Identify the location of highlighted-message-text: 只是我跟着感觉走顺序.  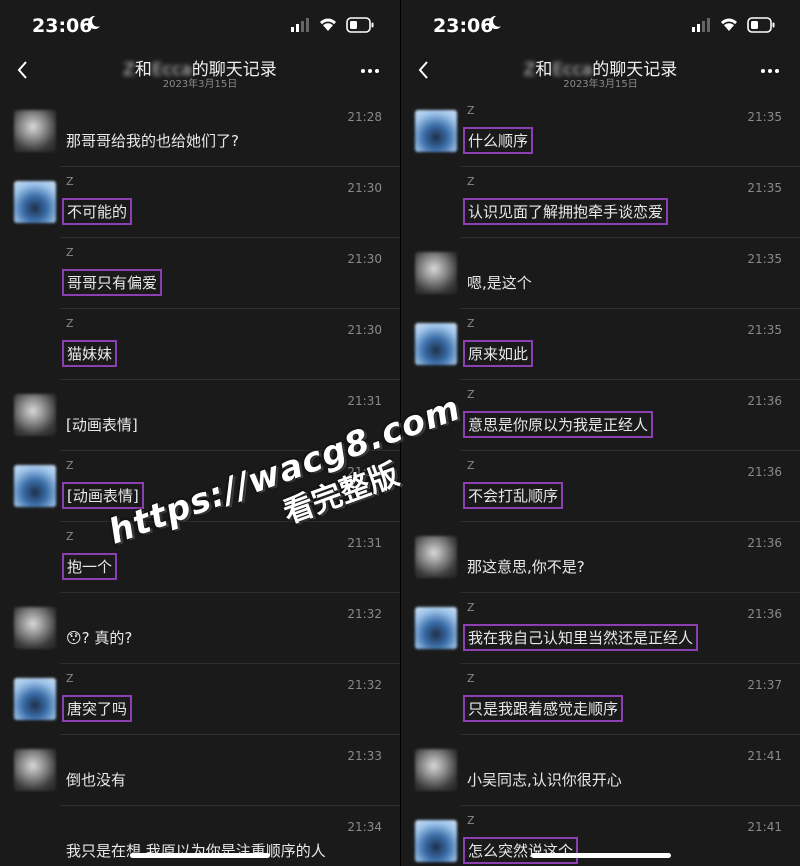
(543, 708).